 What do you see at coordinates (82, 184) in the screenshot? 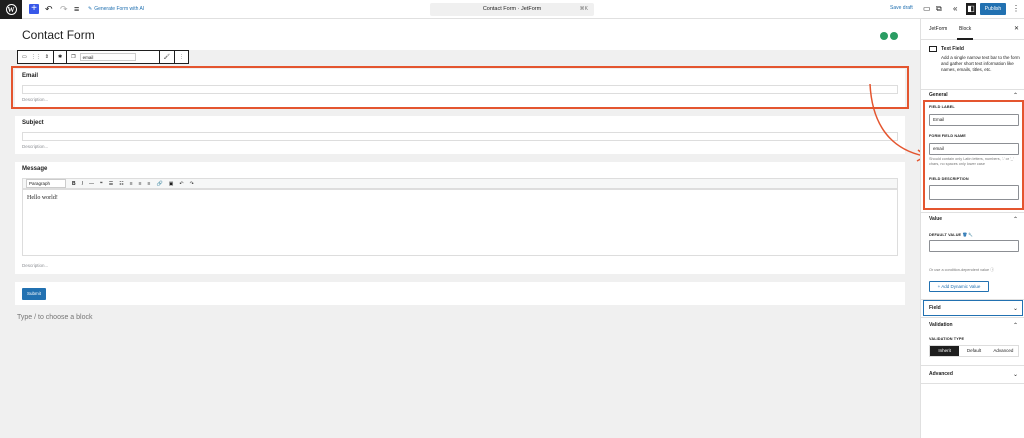
I see `italic-icon: I` at bounding box center [82, 184].